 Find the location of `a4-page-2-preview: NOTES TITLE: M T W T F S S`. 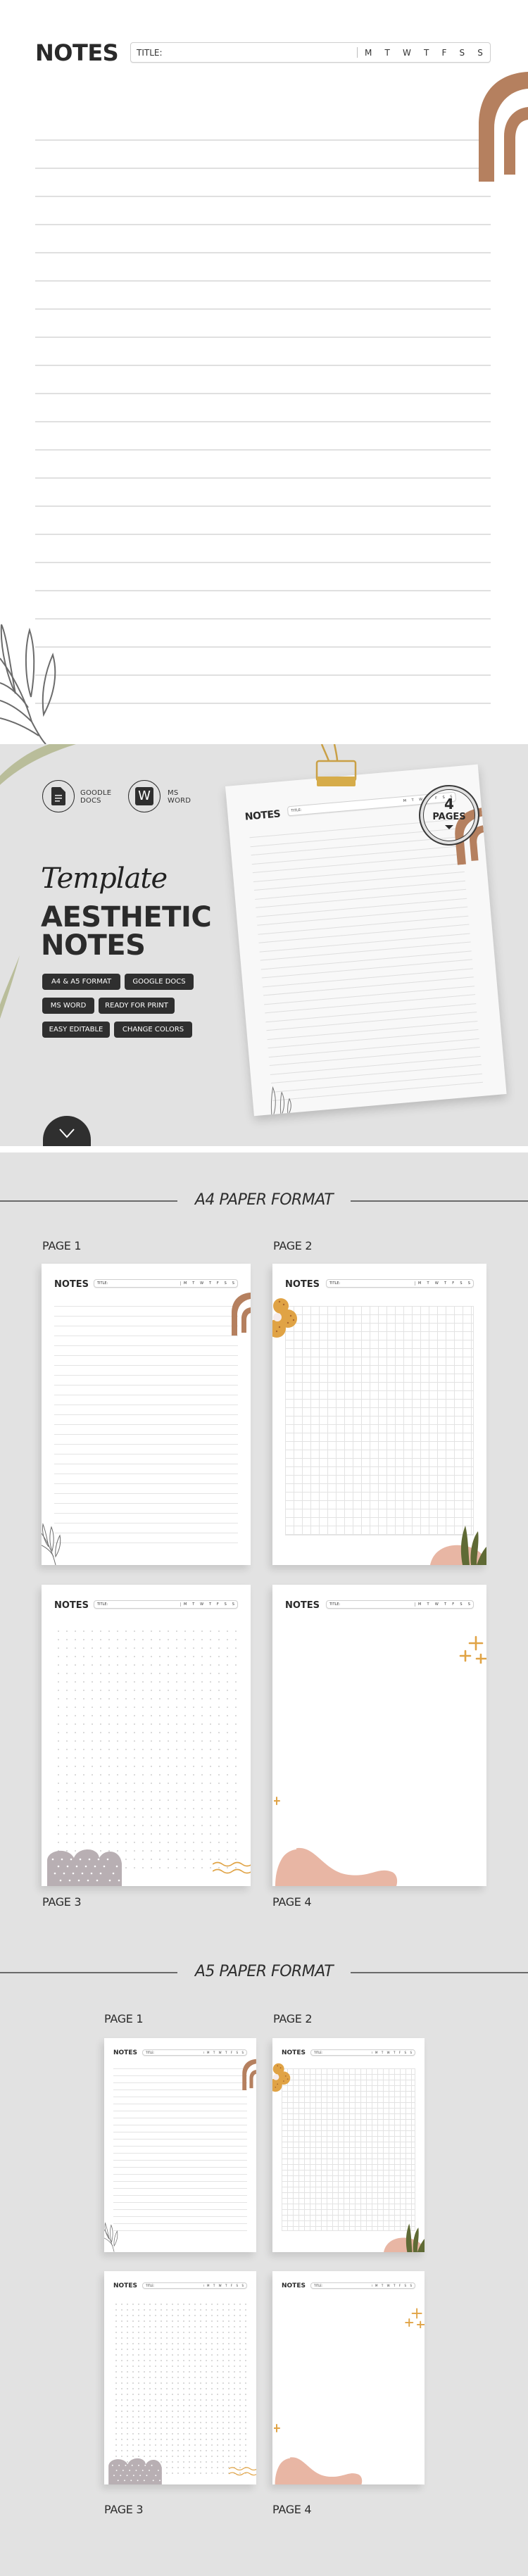

a4-page-2-preview: NOTES TITLE: M T W T F S S is located at coordinates (379, 1414).